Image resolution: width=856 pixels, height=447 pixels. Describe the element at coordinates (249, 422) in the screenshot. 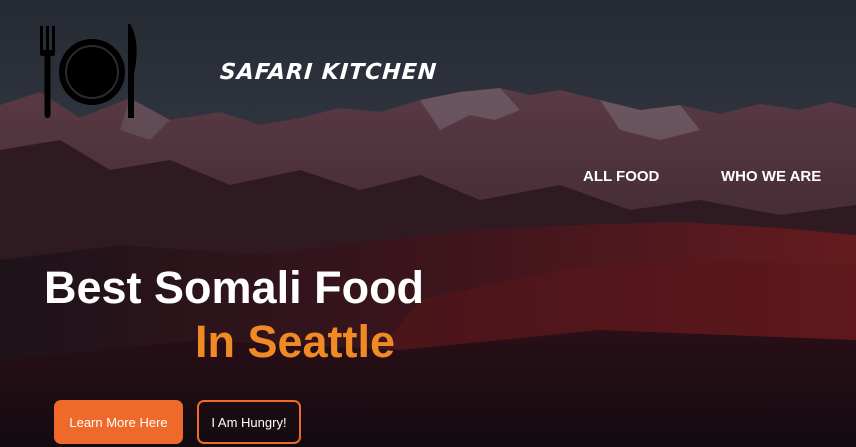

I see `i-am-hungry-button: I Am Hungry!` at that location.